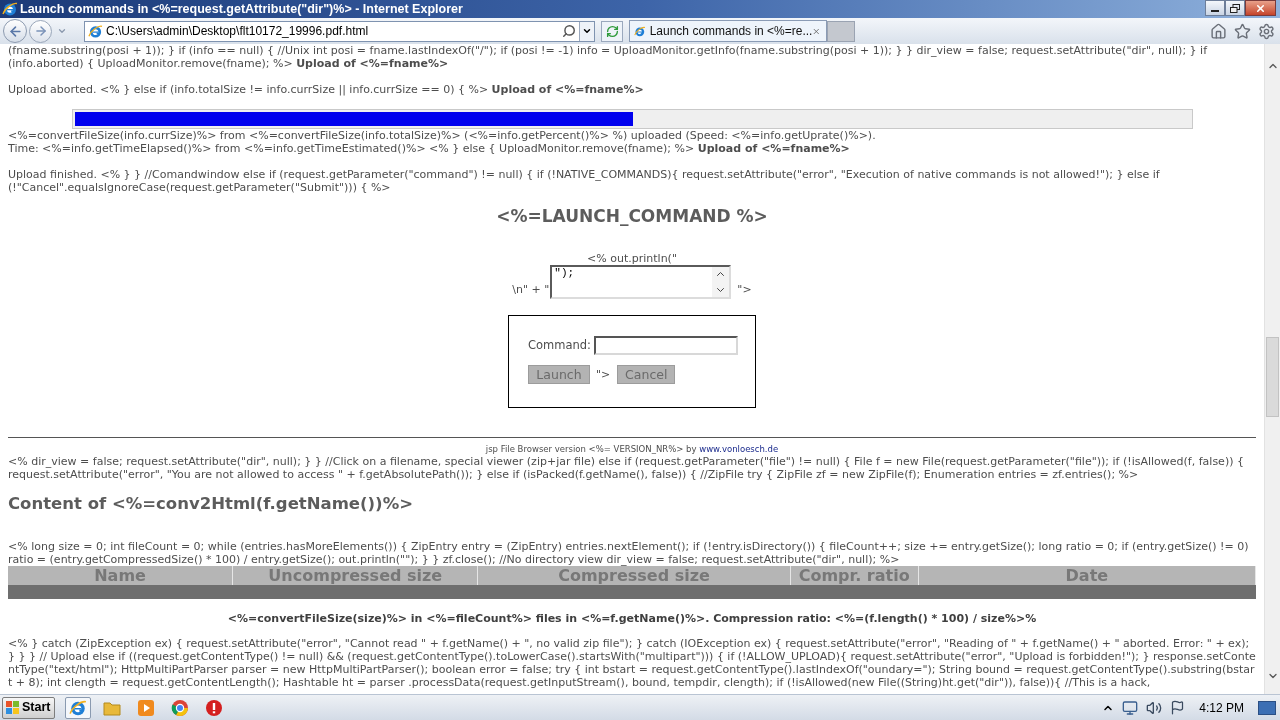 The height and width of the screenshot is (720, 1280). I want to click on command-label: Command:, so click(559, 345).